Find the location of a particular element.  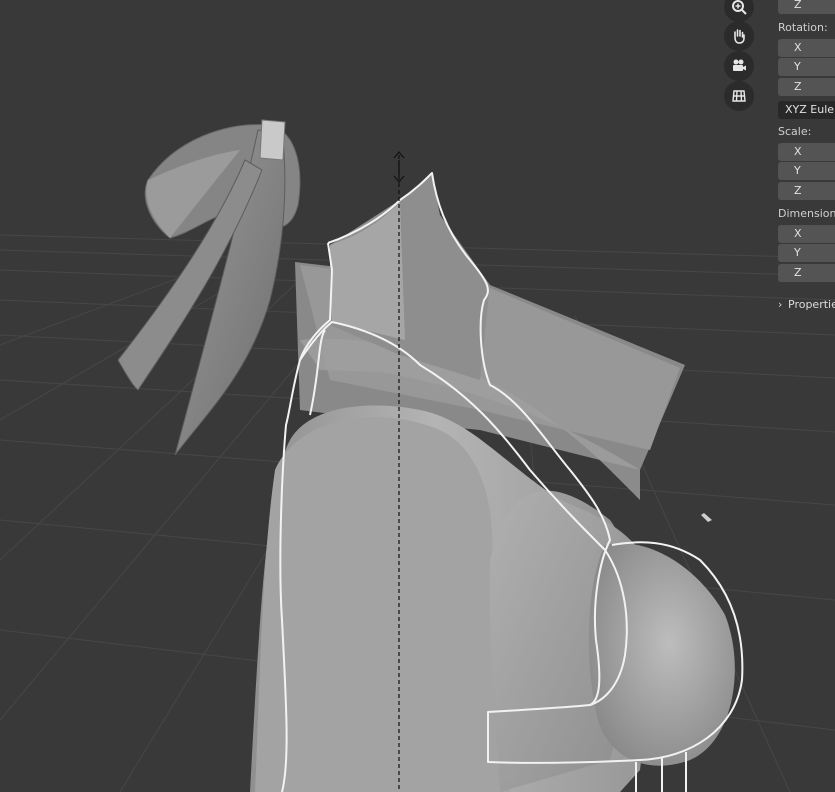

floor-marker is located at coordinates (706, 517).